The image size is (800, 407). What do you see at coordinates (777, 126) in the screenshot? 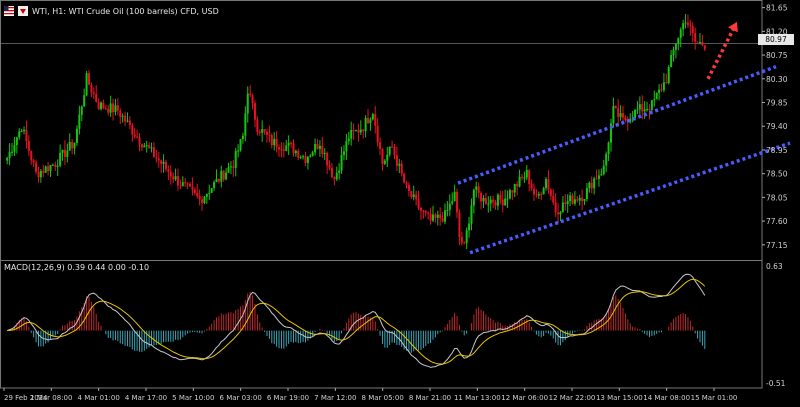
I see `price-tick-label: 79.40` at bounding box center [777, 126].